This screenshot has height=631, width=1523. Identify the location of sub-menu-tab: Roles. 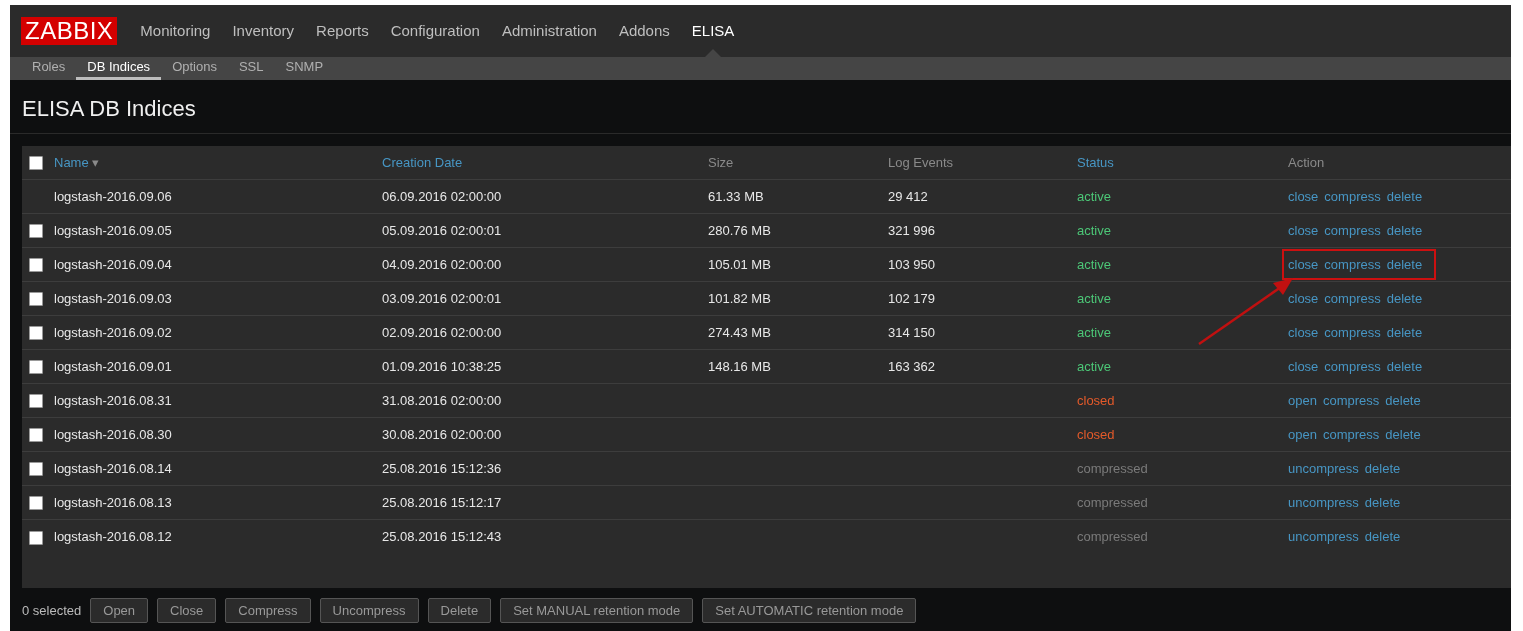
(49, 68).